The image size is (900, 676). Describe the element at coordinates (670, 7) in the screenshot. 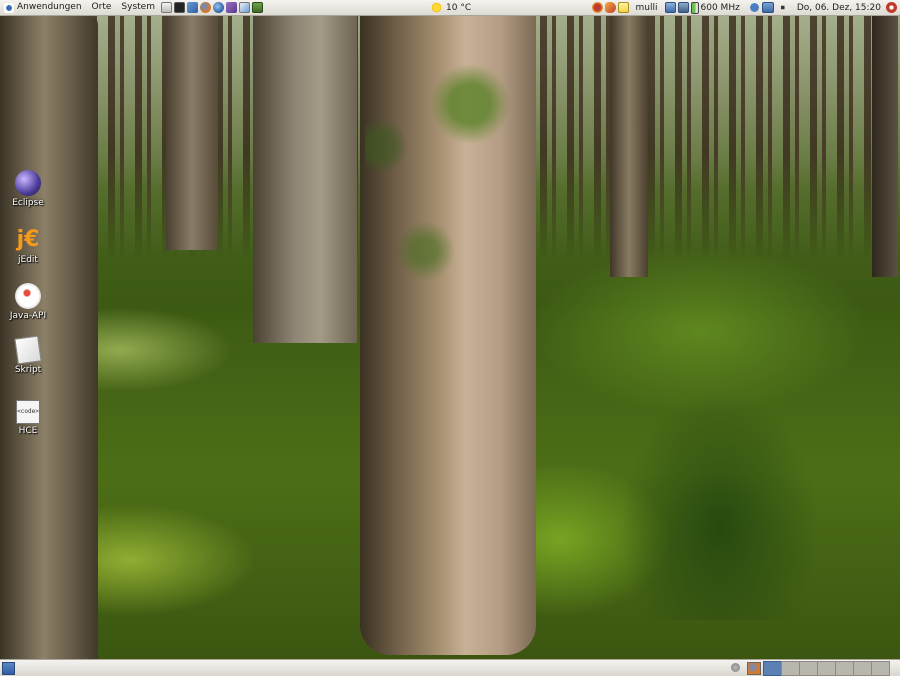

I see `network-status-icon` at that location.